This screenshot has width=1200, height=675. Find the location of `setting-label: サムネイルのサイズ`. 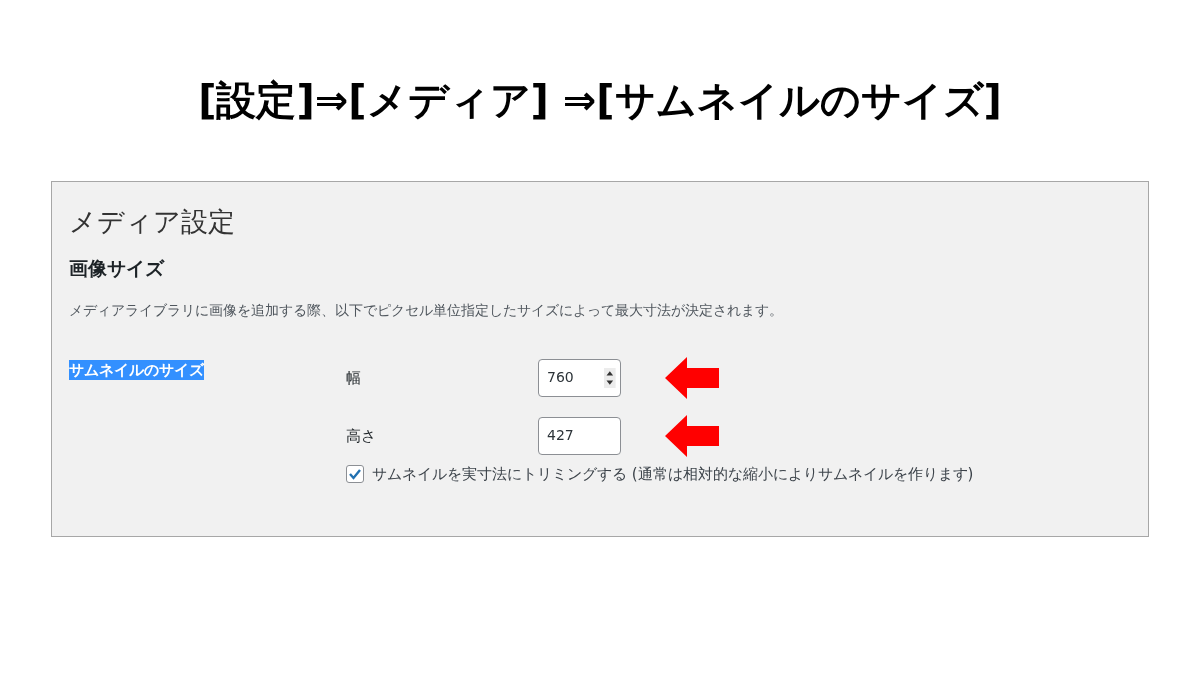

setting-label: サムネイルのサイズ is located at coordinates (136, 369).